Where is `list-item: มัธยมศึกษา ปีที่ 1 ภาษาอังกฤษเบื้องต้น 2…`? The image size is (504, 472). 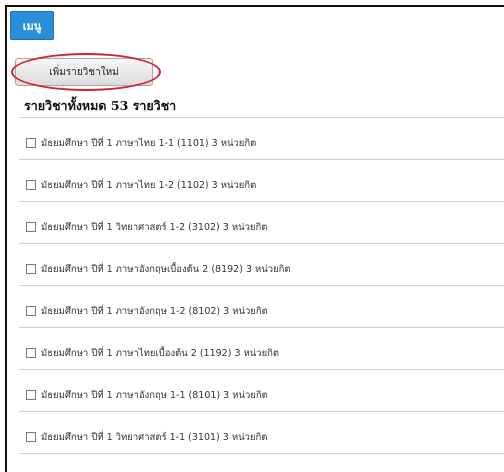 list-item: มัธยมศึกษา ปีที่ 1 ภาษาอังกฤษเบื้องต้น 2… is located at coordinates (261, 265).